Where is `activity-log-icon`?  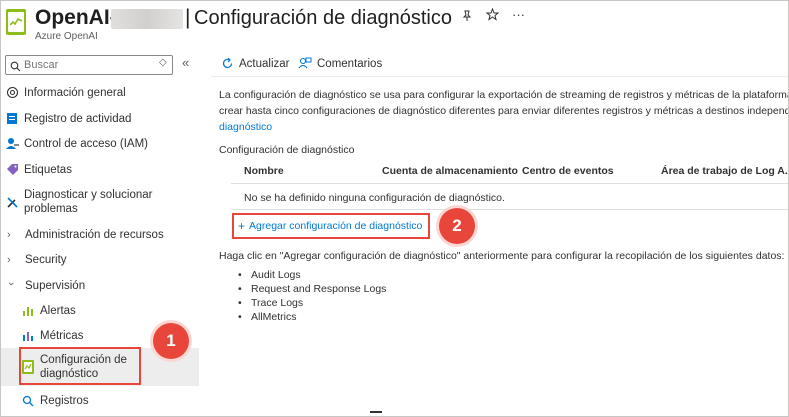 activity-log-icon is located at coordinates (12, 119).